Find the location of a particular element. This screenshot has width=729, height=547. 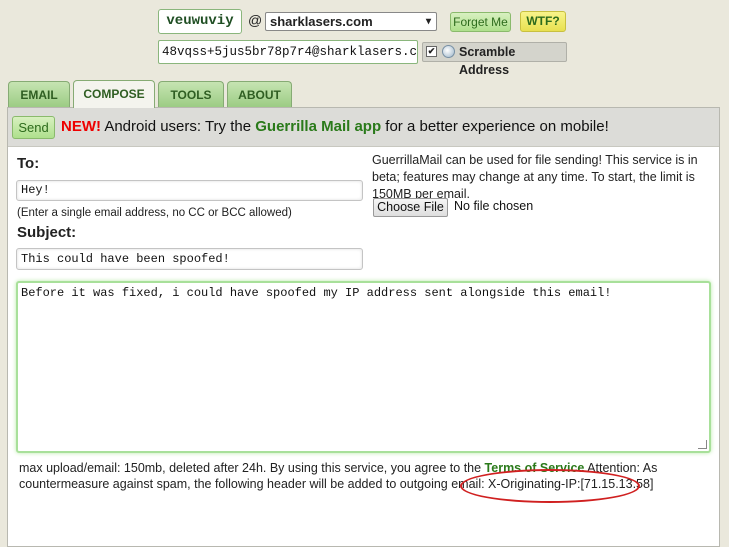

at-symbol: @ is located at coordinates (255, 20).